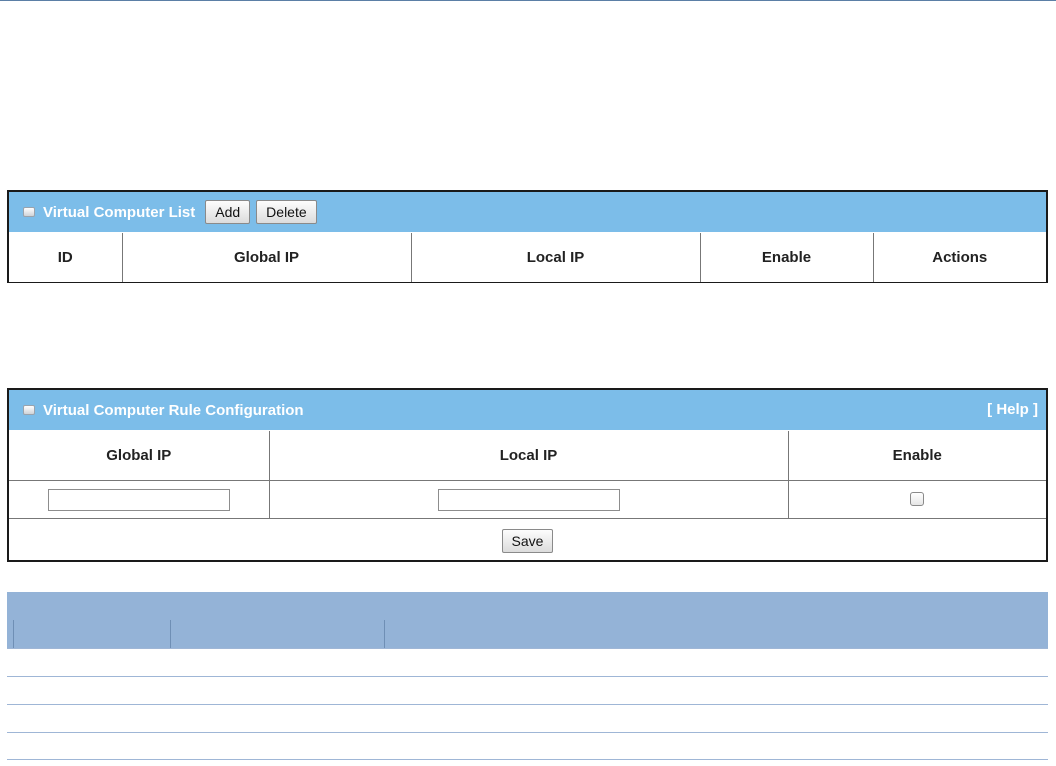 The width and height of the screenshot is (1056, 766). I want to click on enable-cell, so click(916, 499).